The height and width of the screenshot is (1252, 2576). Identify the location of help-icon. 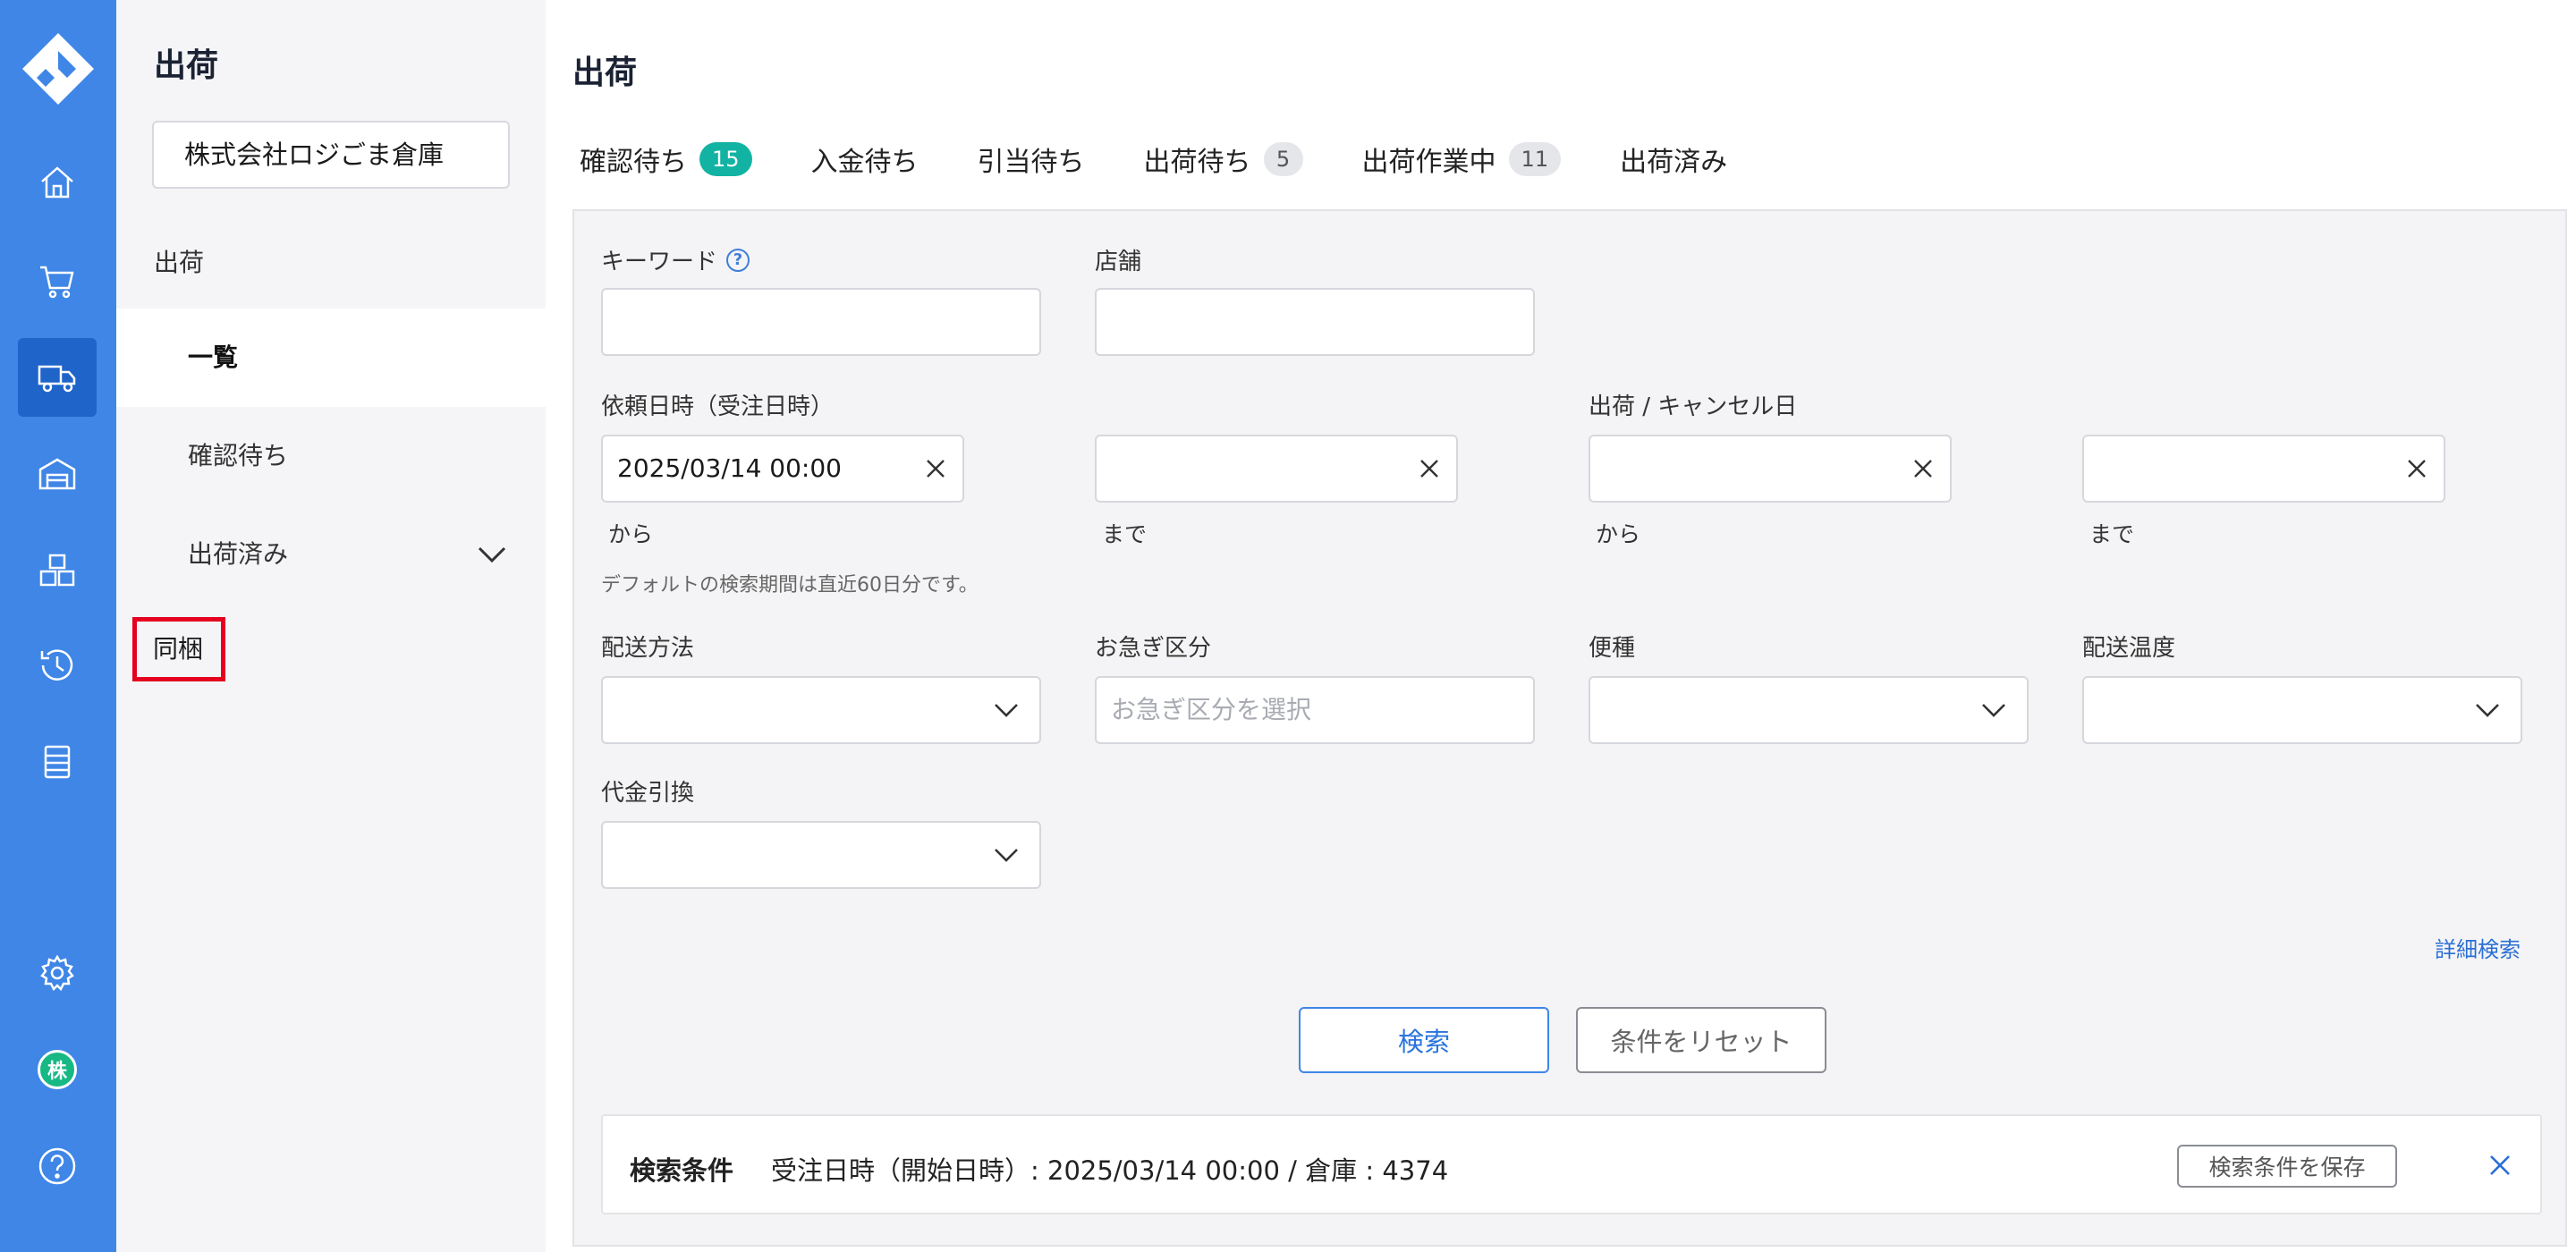
(57, 1166).